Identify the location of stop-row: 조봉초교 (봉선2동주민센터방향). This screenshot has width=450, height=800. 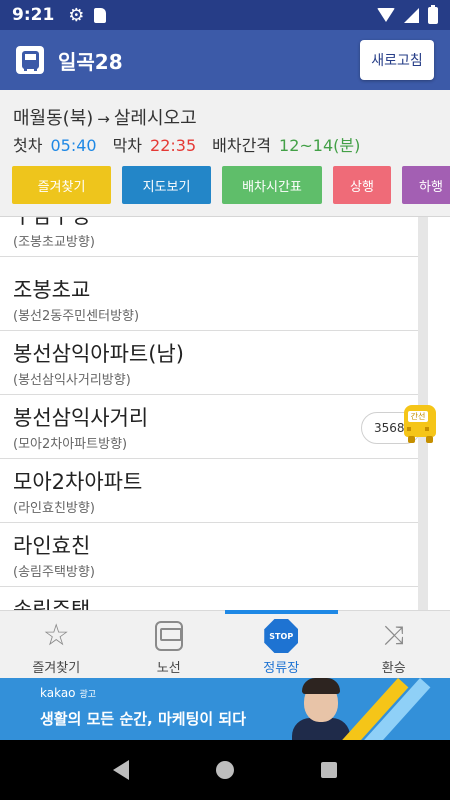
(209, 299).